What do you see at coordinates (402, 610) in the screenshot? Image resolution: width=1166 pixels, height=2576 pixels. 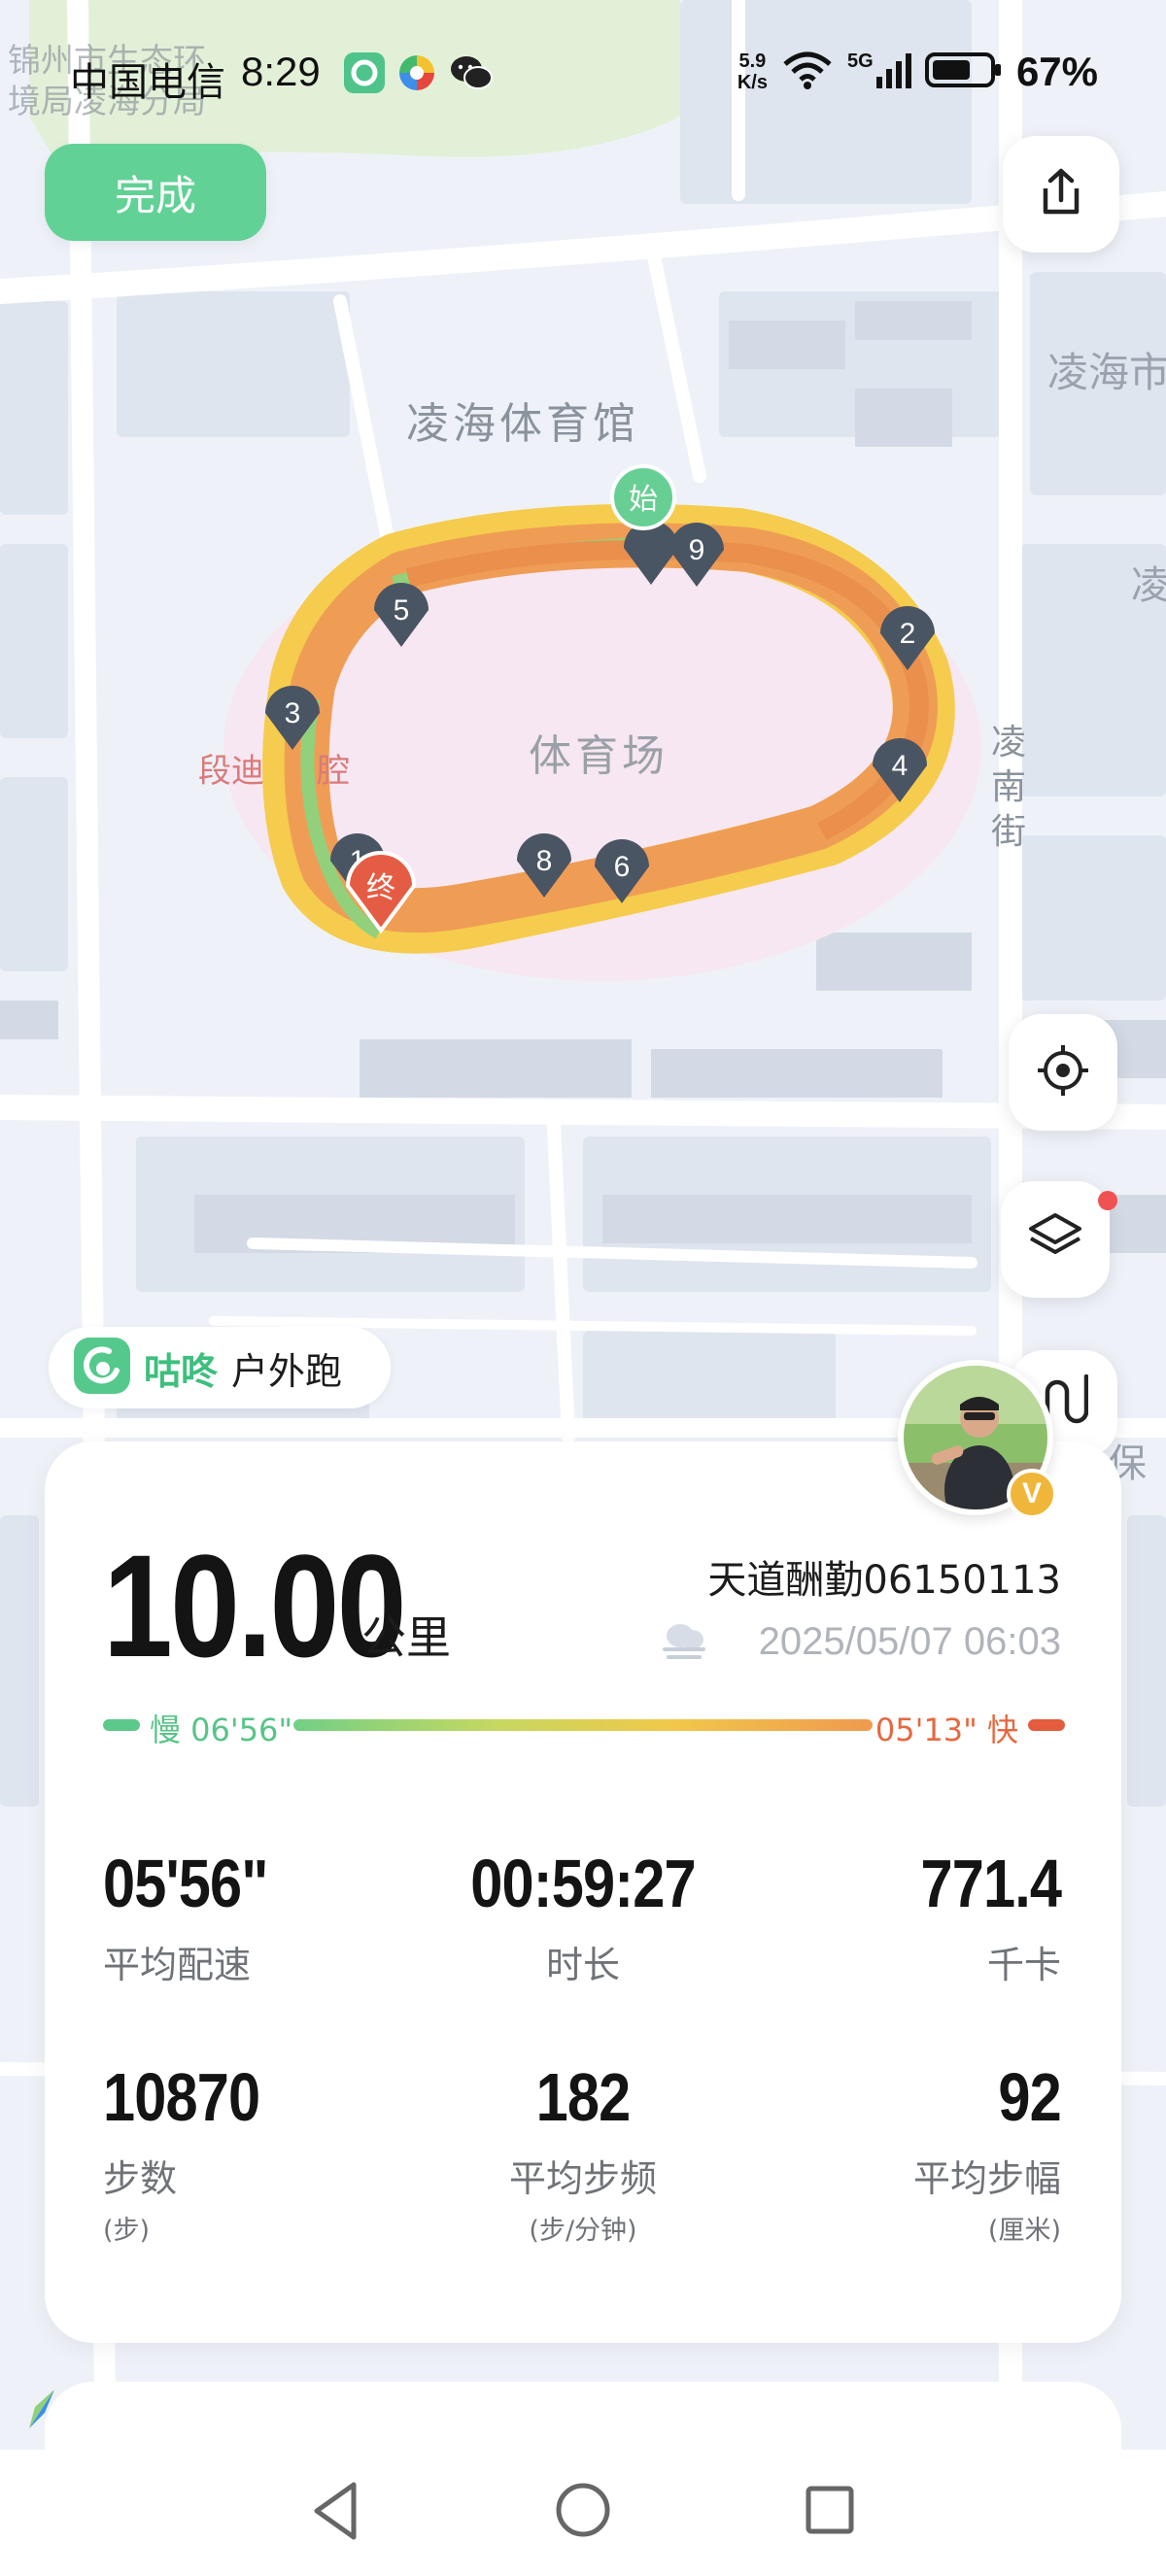 I see `svg-text: 5` at bounding box center [402, 610].